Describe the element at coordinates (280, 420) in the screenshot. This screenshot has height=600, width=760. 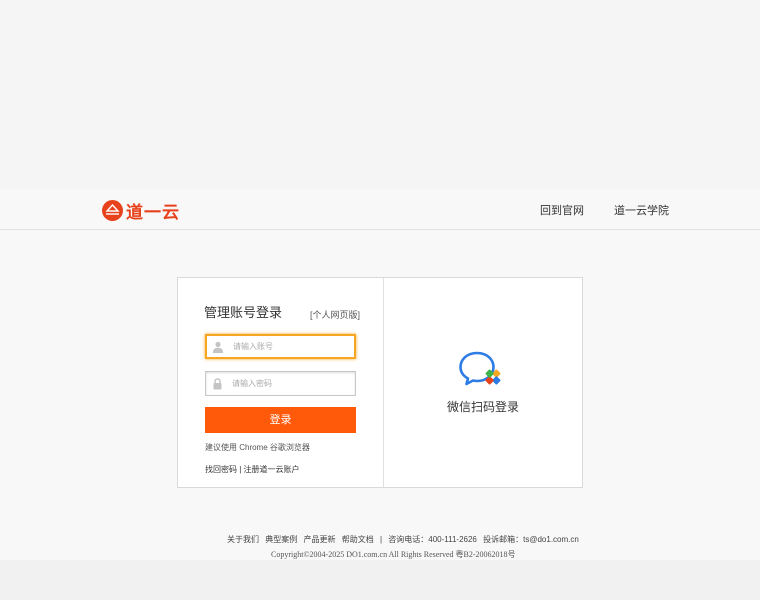
I see `login-button: 登录` at that location.